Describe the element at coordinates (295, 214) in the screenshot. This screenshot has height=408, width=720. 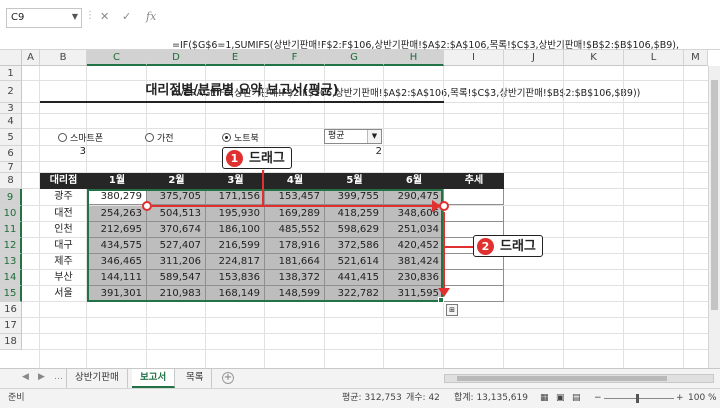
I see `value-cell: 169,289` at that location.